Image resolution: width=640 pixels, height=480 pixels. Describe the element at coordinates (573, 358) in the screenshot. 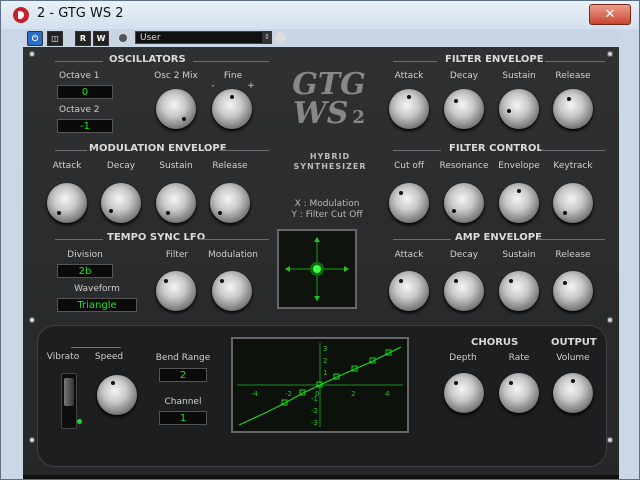

I see `volume-label: Volume` at that location.